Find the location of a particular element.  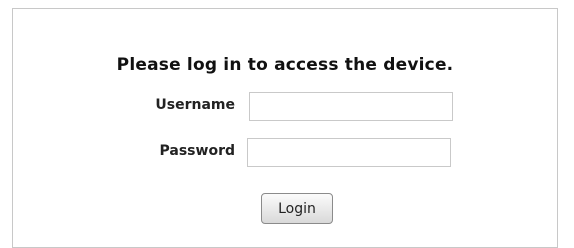

login-heading: Please log in to access the device. is located at coordinates (285, 65).